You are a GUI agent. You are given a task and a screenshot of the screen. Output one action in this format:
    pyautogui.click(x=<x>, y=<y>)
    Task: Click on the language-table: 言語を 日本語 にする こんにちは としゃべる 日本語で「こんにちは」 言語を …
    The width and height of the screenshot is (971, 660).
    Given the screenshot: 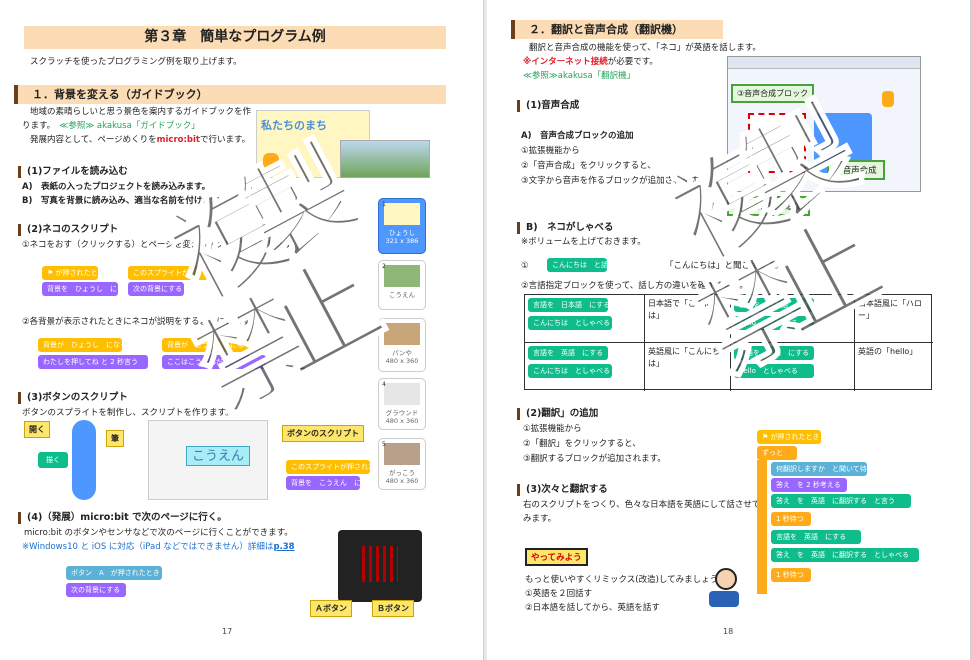 What is the action you would take?
    pyautogui.click(x=728, y=342)
    